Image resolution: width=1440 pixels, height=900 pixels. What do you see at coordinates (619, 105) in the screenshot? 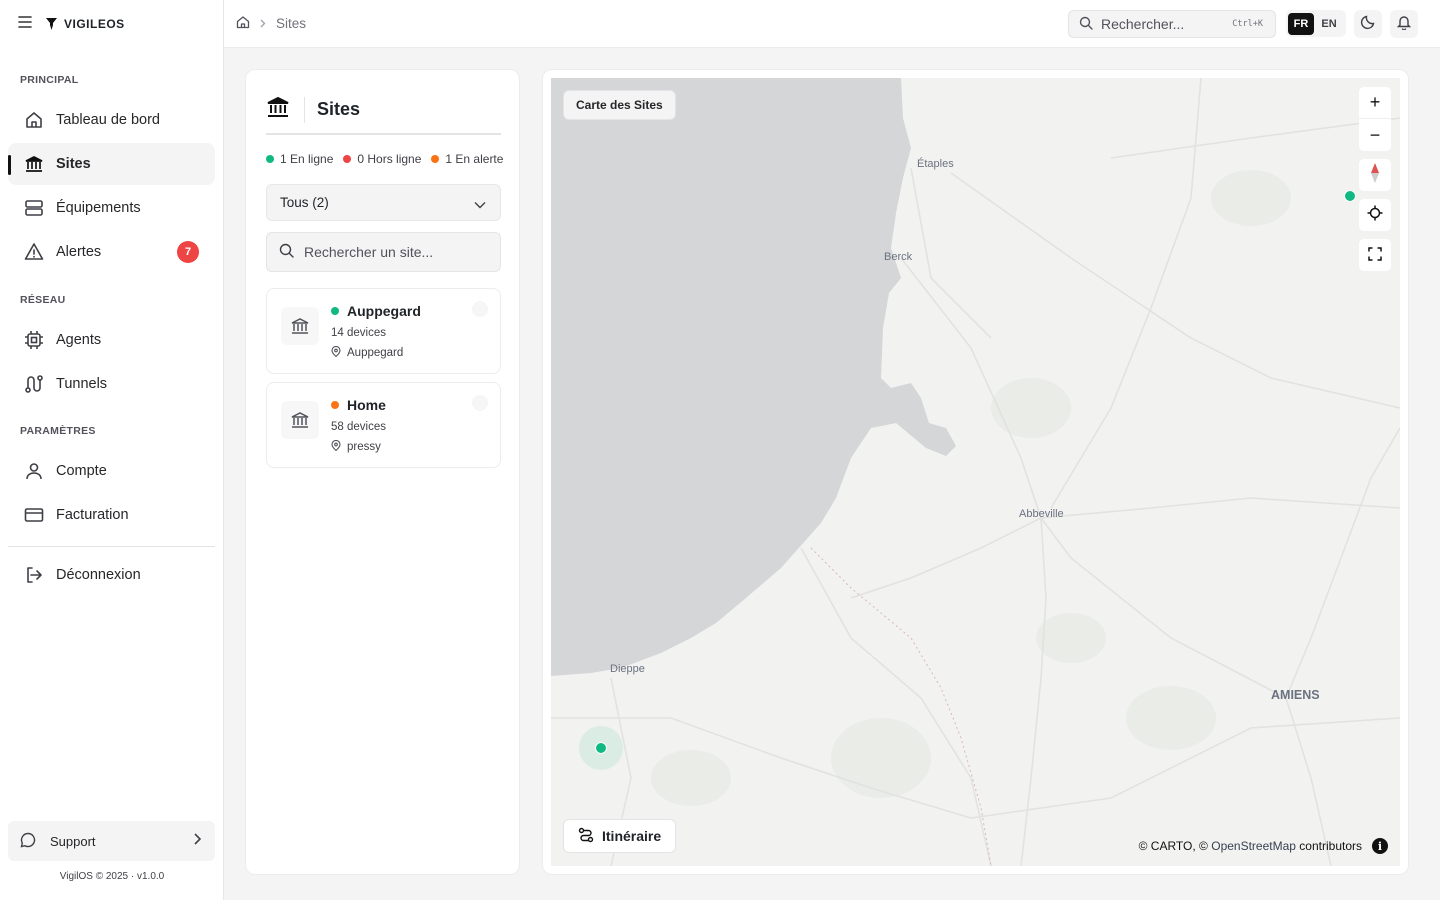
I see `map-title: Carte des Sites` at bounding box center [619, 105].